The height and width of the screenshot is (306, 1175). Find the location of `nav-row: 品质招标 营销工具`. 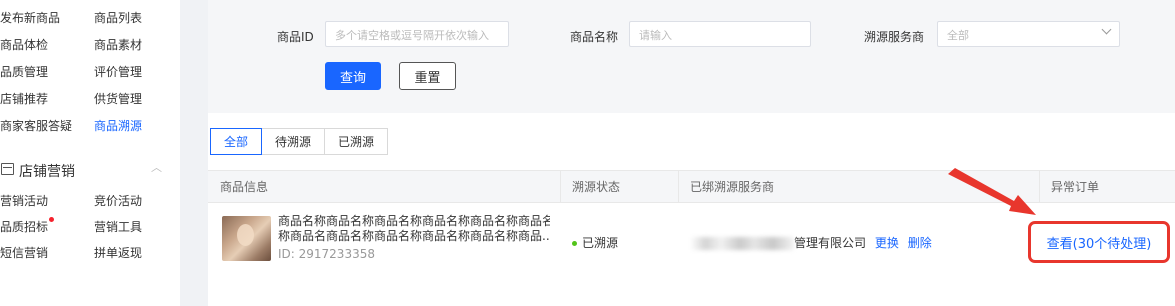

nav-row: 品质招标 营销工具 is located at coordinates (90, 225).